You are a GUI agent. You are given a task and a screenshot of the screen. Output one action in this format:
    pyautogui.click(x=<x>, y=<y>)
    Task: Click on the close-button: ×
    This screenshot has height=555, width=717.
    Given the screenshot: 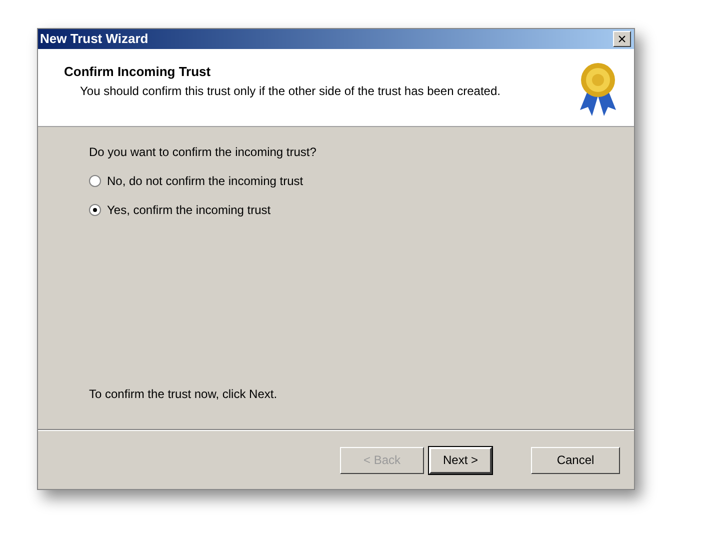 What is the action you would take?
    pyautogui.click(x=622, y=39)
    